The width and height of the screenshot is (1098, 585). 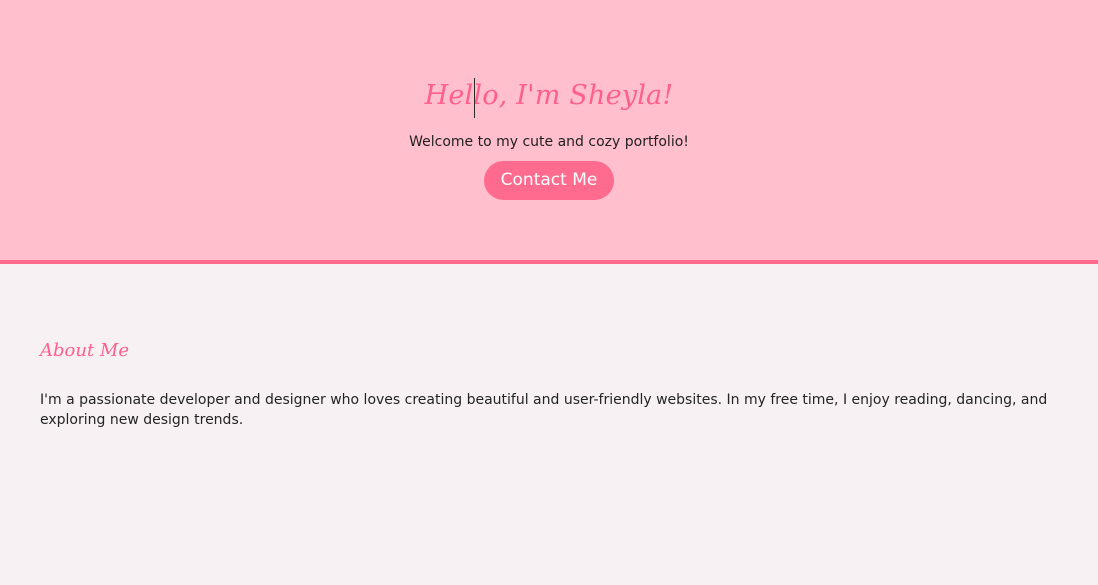 What do you see at coordinates (84, 350) in the screenshot?
I see `about-title: About Me` at bounding box center [84, 350].